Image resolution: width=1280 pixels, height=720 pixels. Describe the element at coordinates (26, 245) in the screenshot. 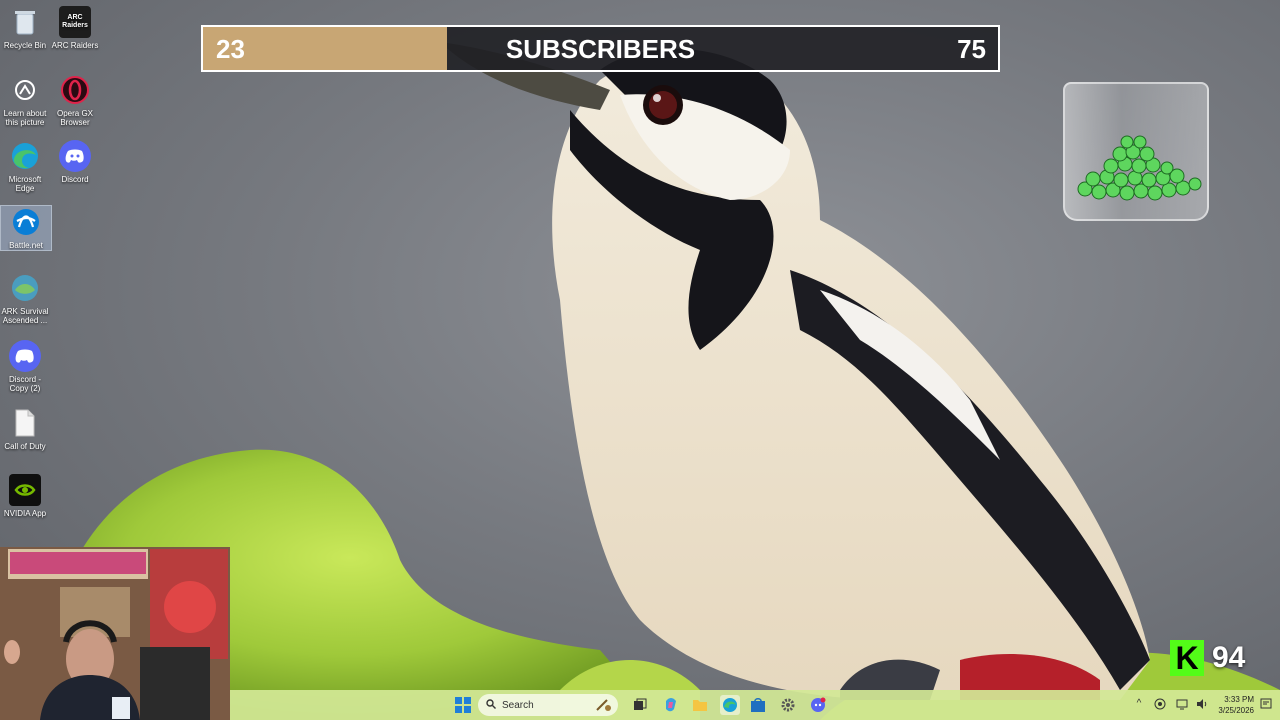

I see `desktop-icon-label: Battle.net` at that location.